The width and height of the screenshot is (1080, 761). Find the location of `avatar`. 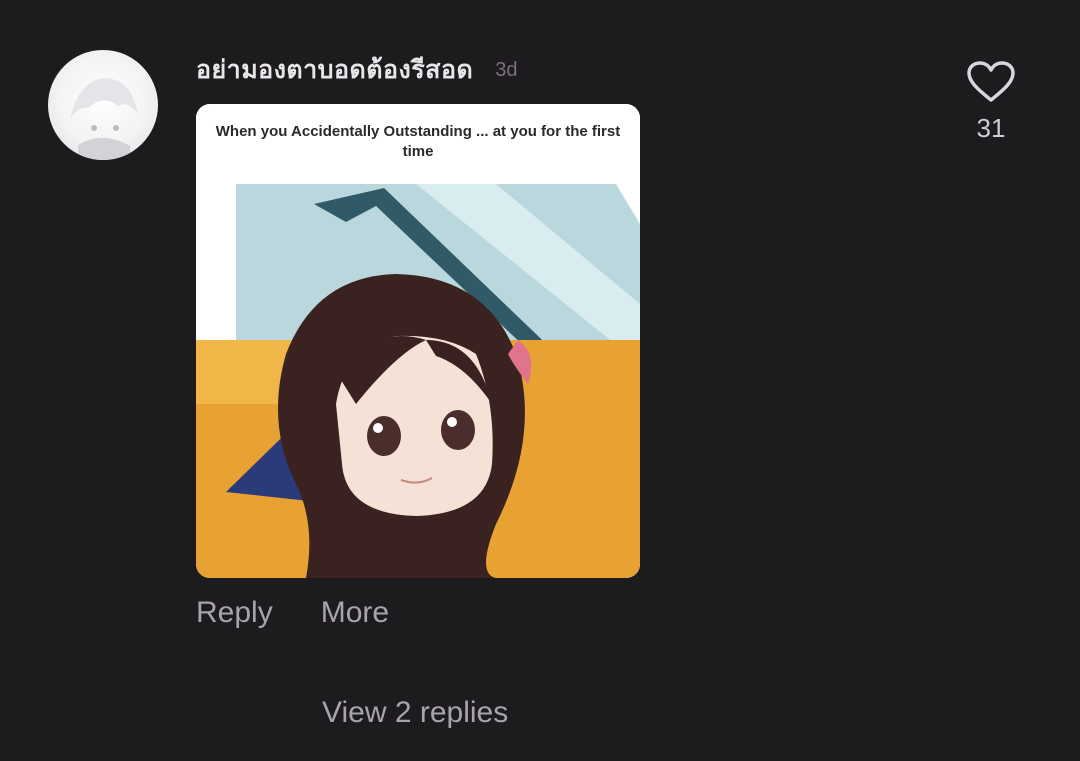

avatar is located at coordinates (103, 105).